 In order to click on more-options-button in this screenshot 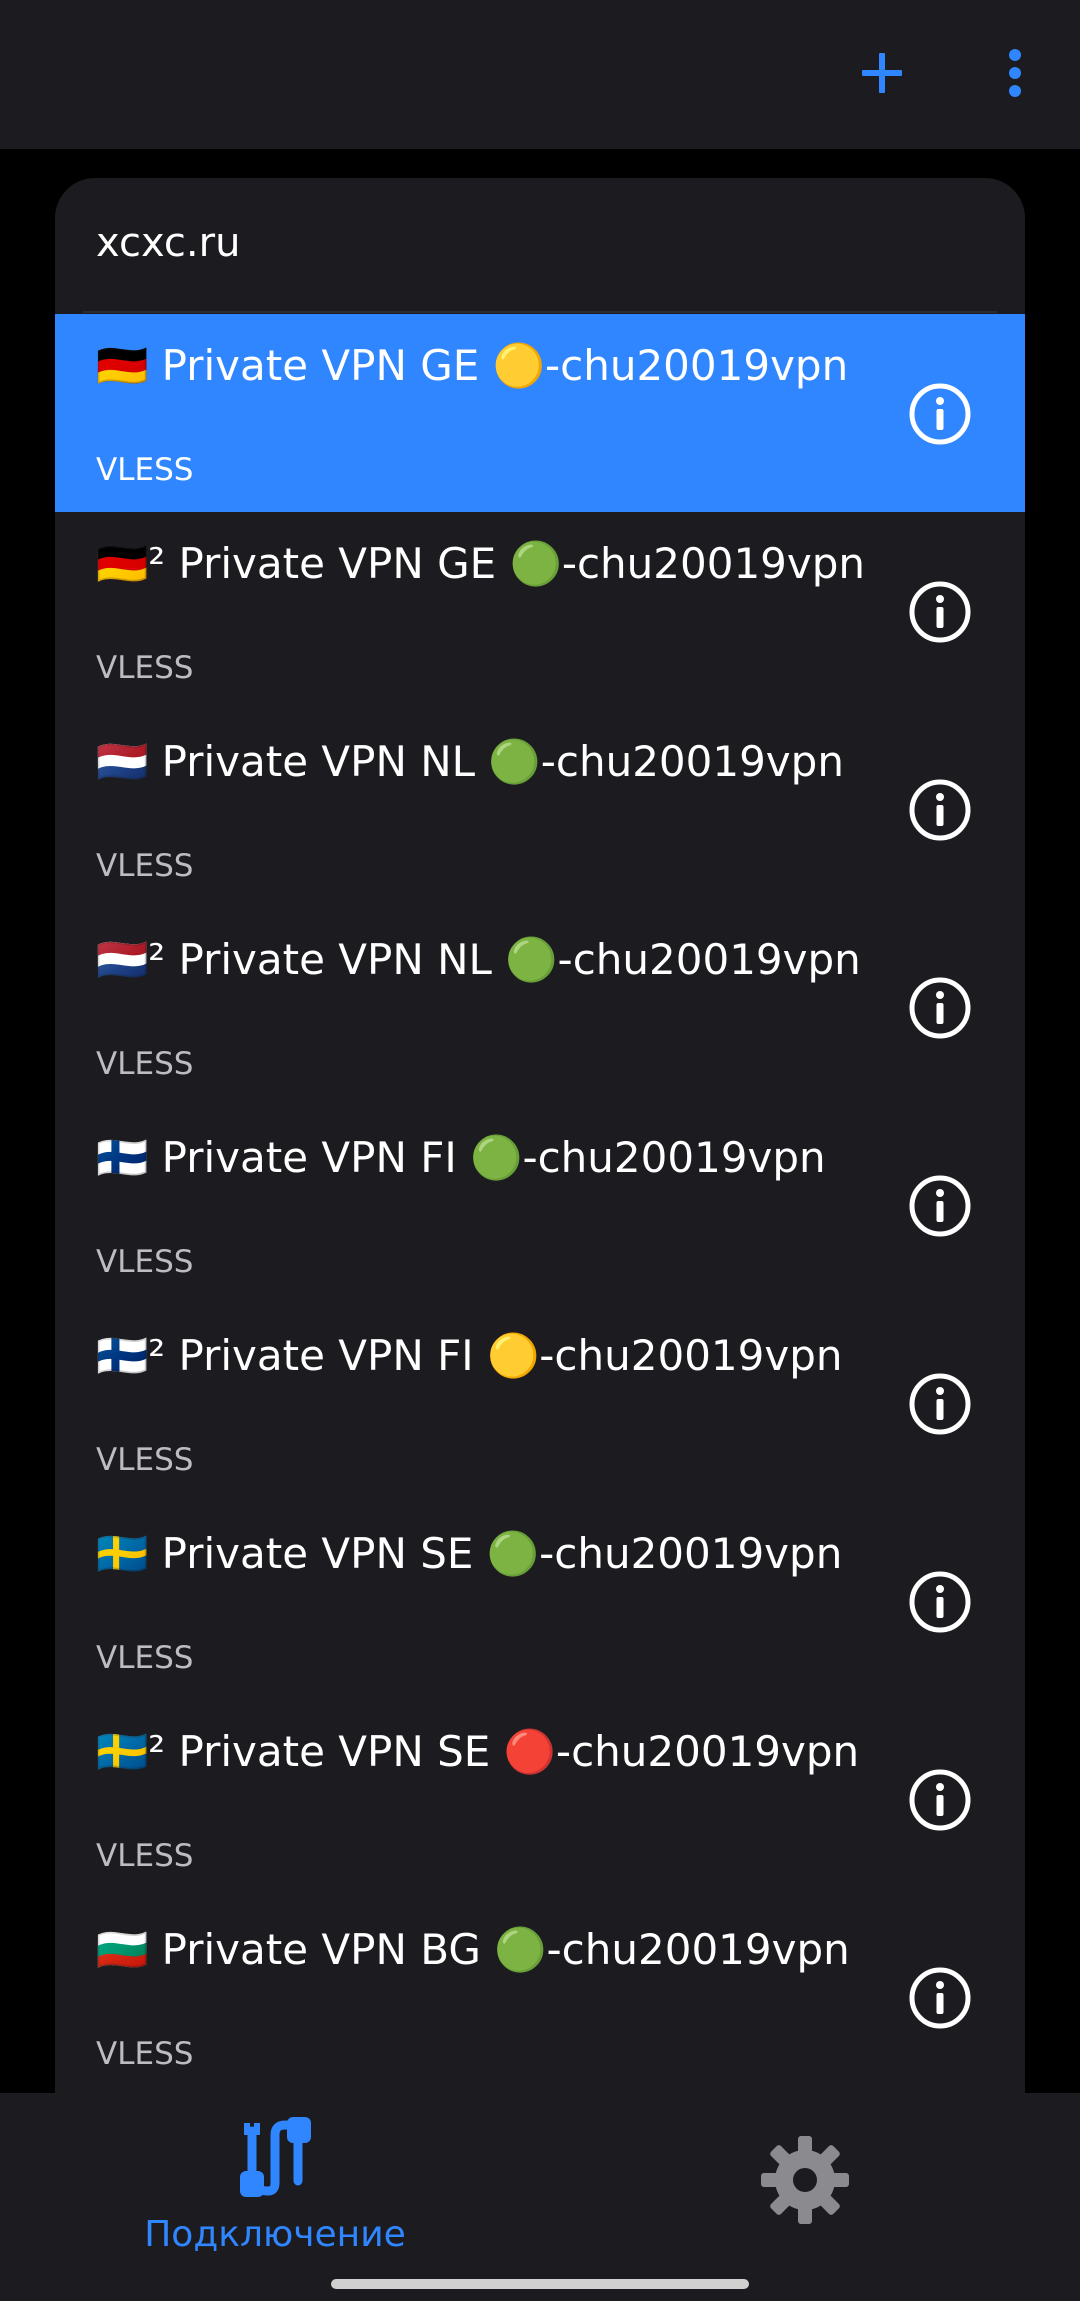, I will do `click(1015, 73)`.